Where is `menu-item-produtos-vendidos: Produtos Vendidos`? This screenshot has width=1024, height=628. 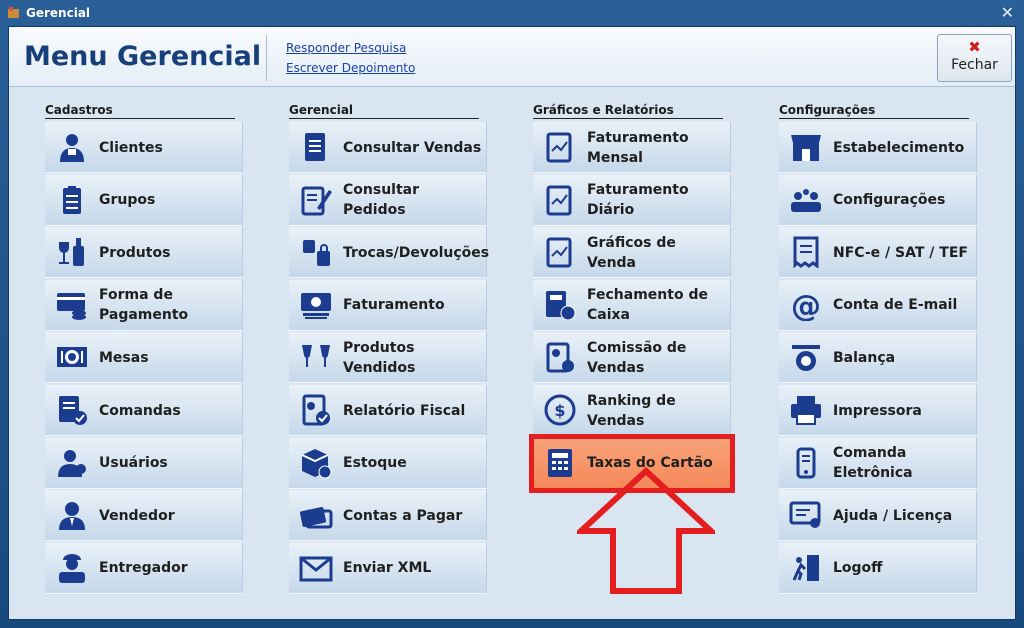
menu-item-produtos-vendidos: Produtos Vendidos is located at coordinates (388, 358).